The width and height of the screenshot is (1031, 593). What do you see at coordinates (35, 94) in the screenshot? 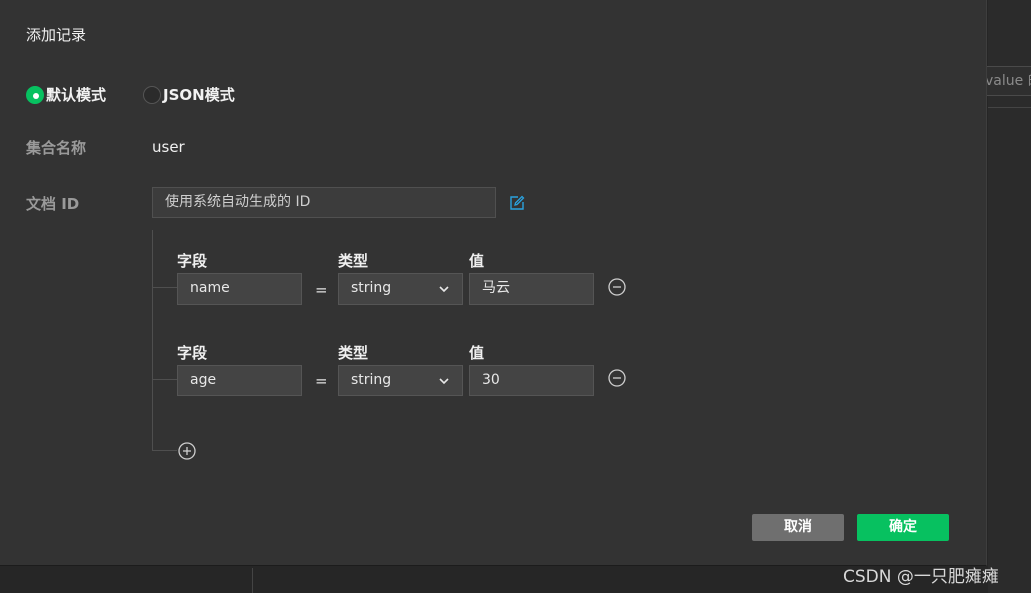
I see `radio-checked-icon` at bounding box center [35, 94].